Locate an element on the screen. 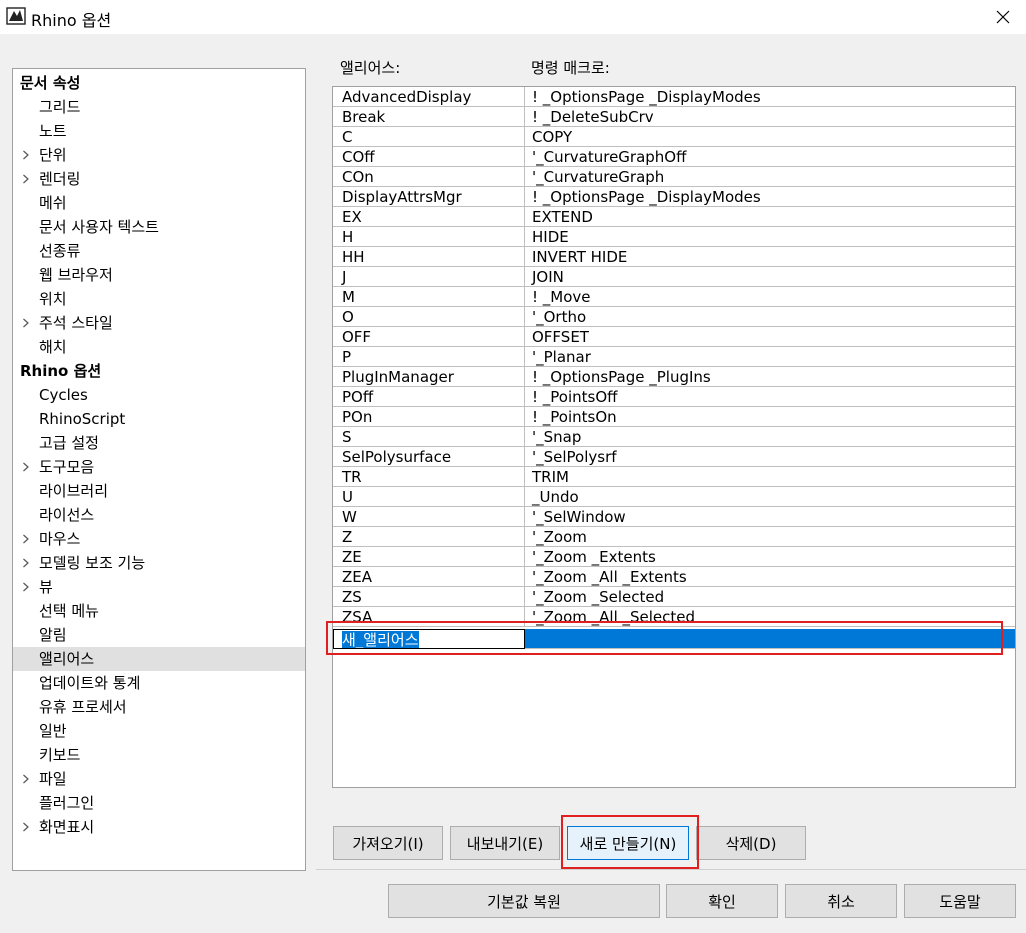  macro-cell: '_Zoom _Extents is located at coordinates (770, 557).